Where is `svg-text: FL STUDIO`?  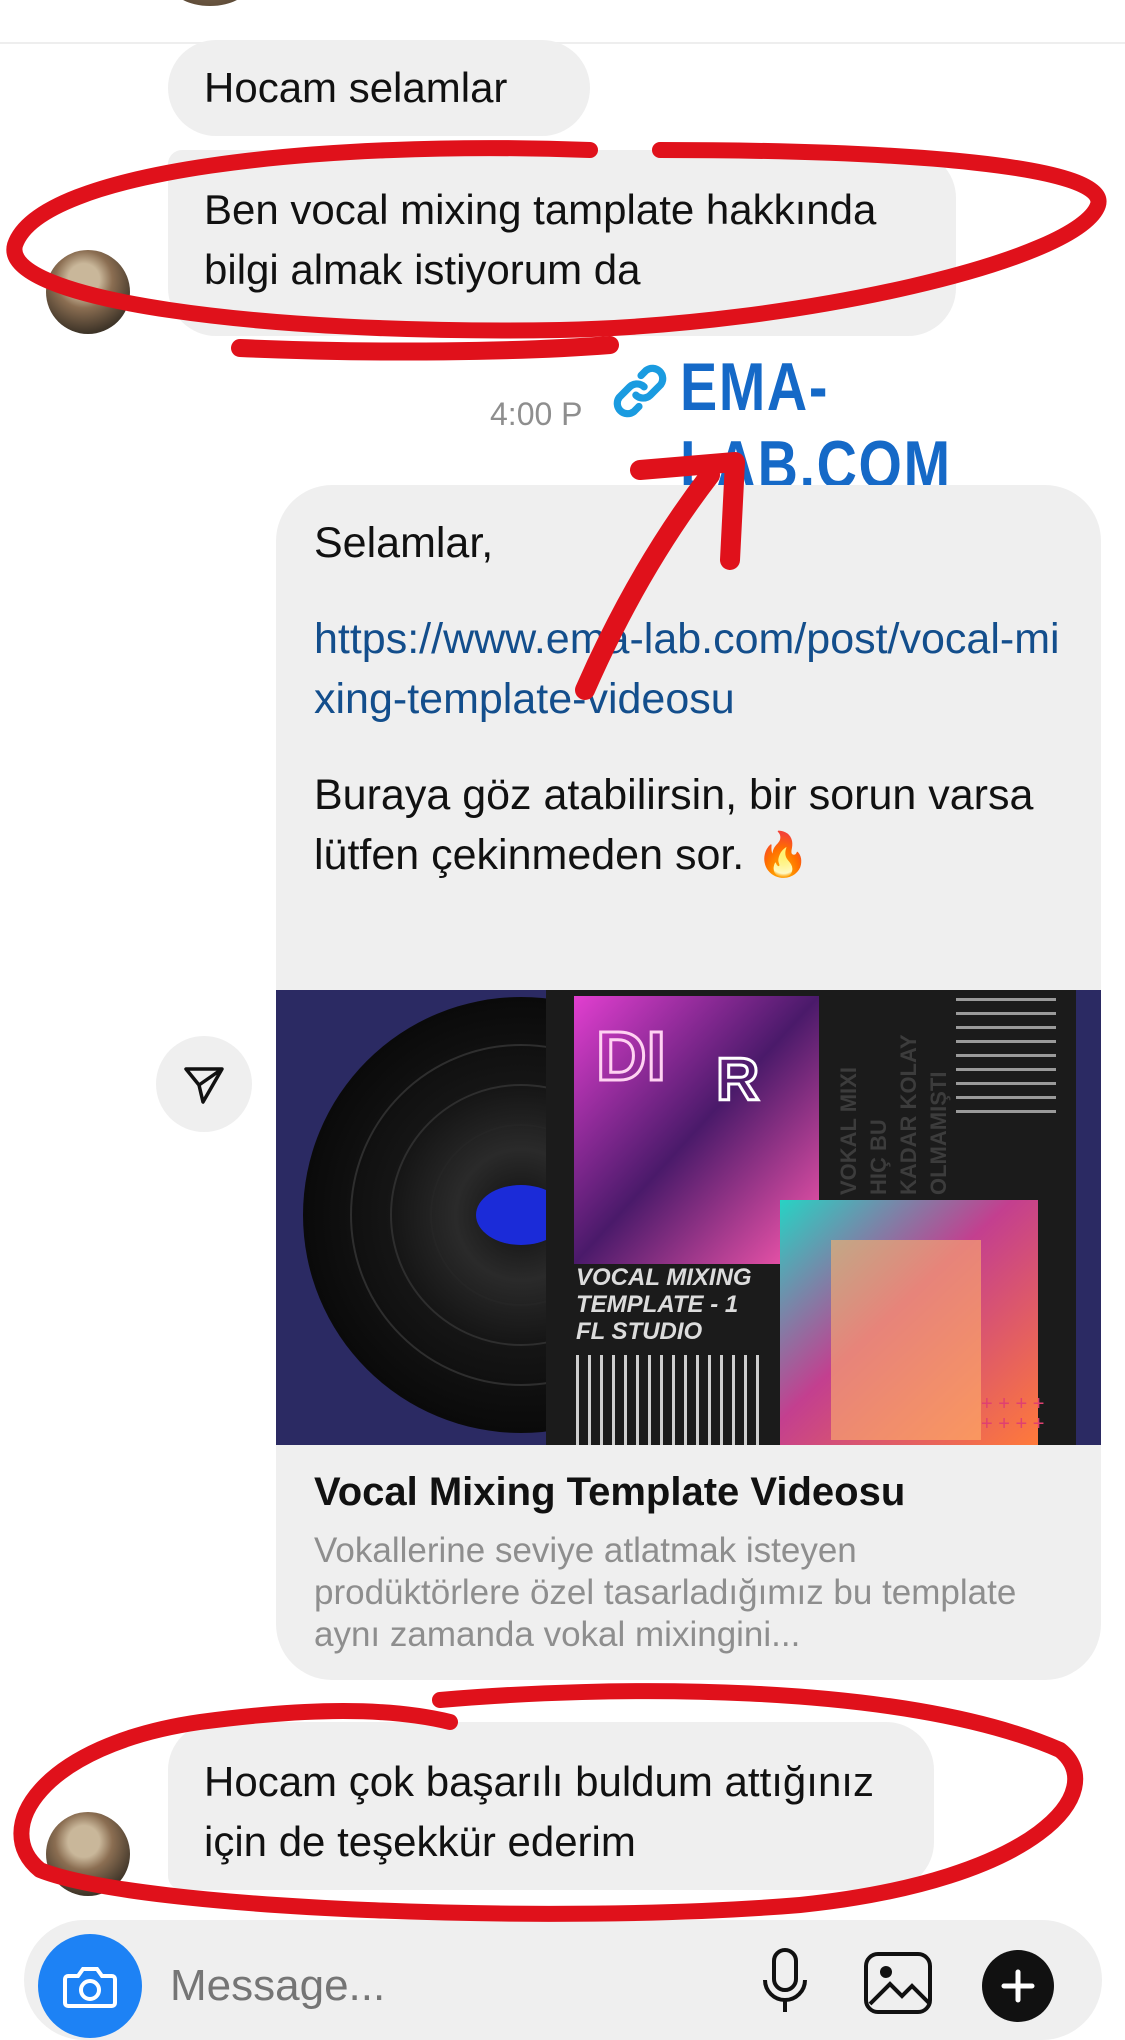 svg-text: FL STUDIO is located at coordinates (639, 1331).